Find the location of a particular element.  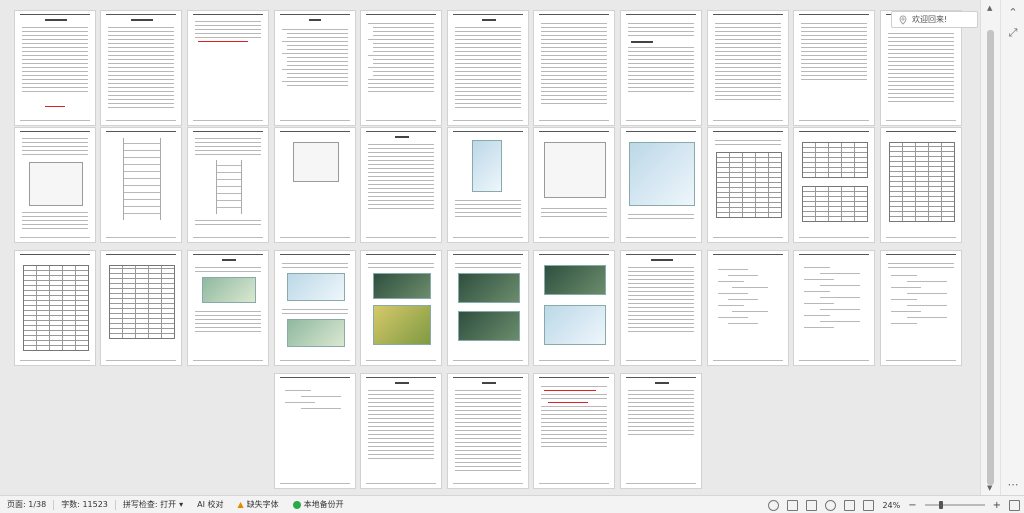

local-backup-button: 本地备份开 is located at coordinates (318, 504).